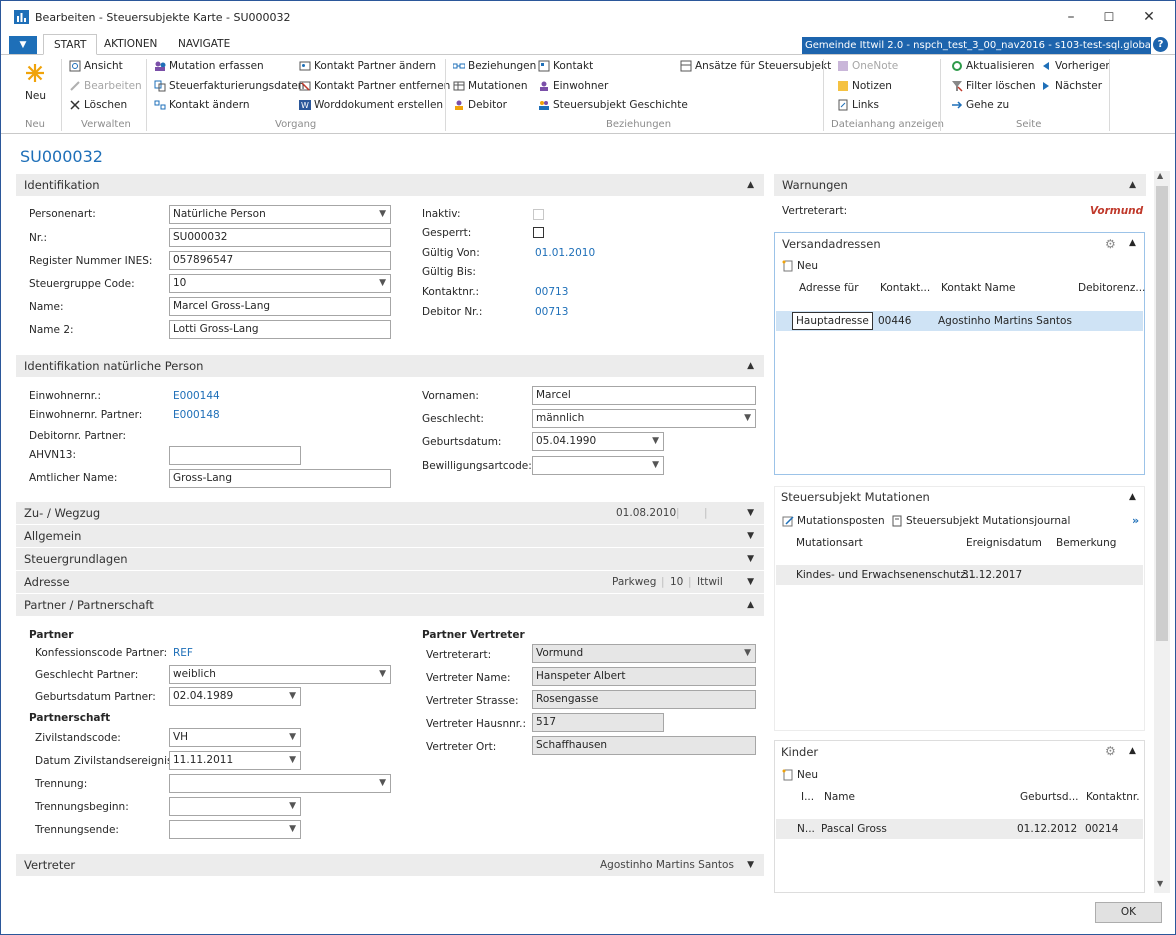 Image resolution: width=1176 pixels, height=935 pixels. Describe the element at coordinates (183, 653) in the screenshot. I see `konfession-link: REF` at that location.